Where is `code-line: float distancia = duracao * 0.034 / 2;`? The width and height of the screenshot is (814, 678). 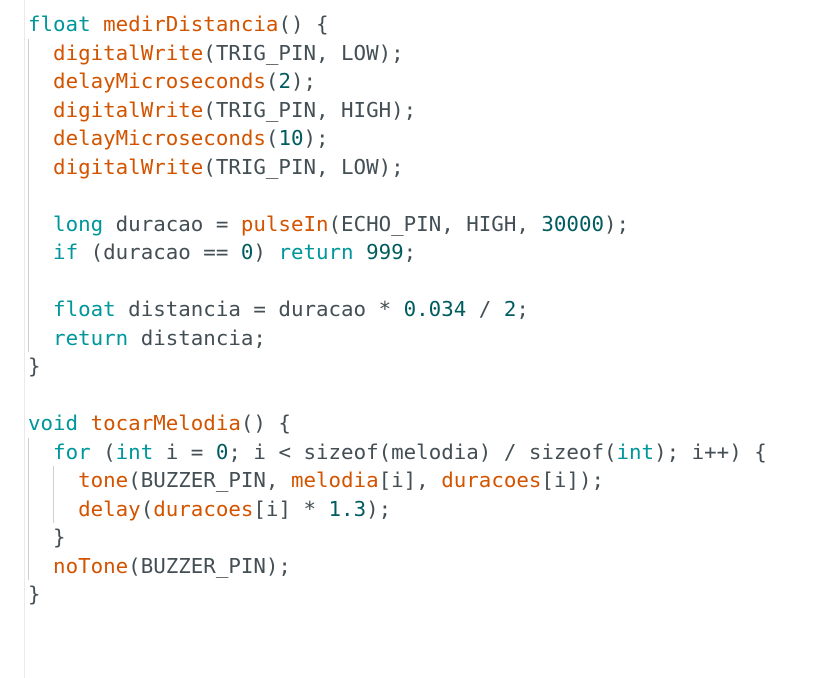
code-line: float distancia = duracao * 0.034 / 2; is located at coordinates (397, 309).